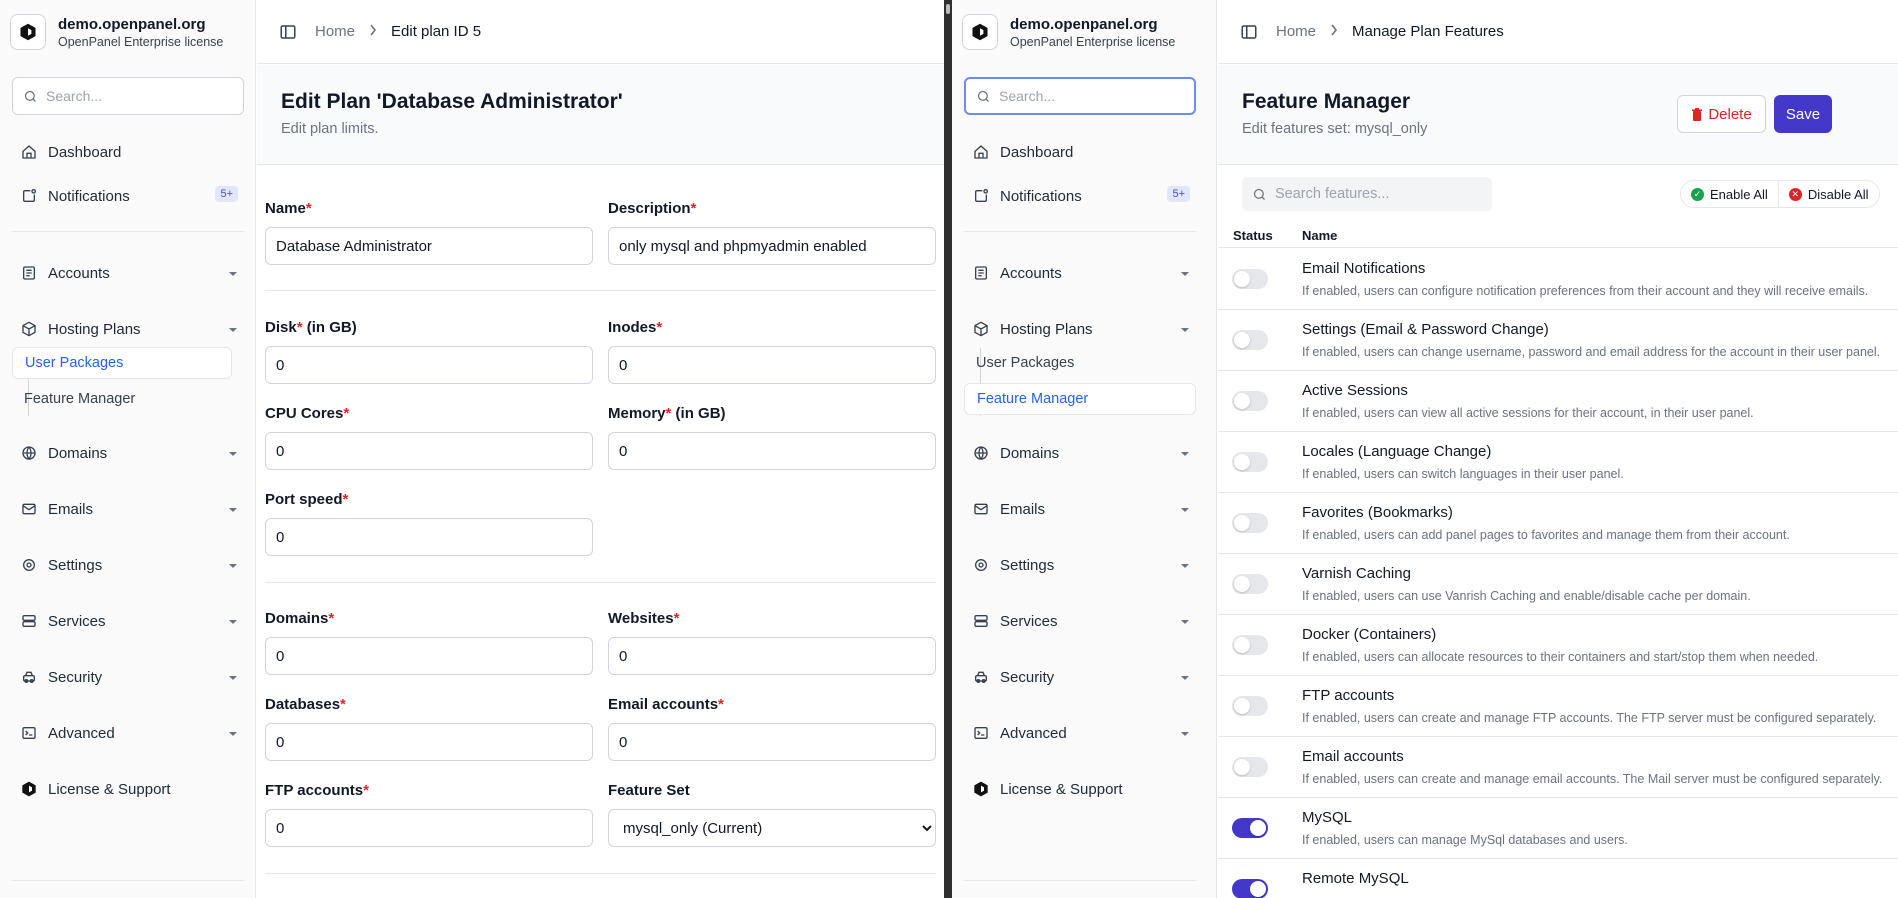 This screenshot has width=1898, height=898. I want to click on sidebar-item-label: License & Support, so click(1061, 789).